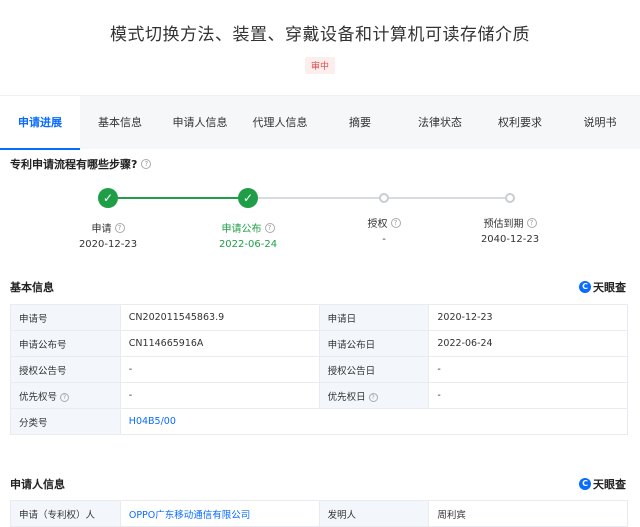 The width and height of the screenshot is (640, 527). I want to click on field-key: 申请公布号, so click(65, 343).